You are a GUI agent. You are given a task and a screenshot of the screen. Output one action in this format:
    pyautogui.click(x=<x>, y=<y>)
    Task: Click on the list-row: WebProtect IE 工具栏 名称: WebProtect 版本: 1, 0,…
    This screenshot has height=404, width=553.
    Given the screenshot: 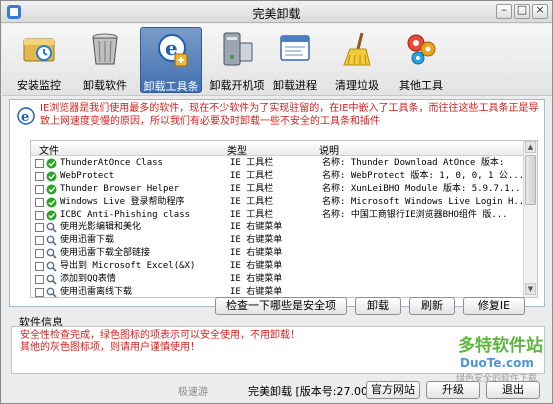 What is the action you would take?
    pyautogui.click(x=277, y=176)
    